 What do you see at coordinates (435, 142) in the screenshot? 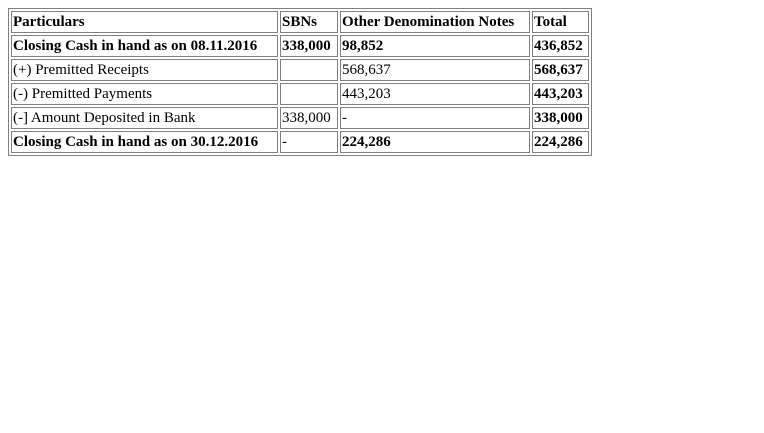
I see `cell-other: 224,286` at bounding box center [435, 142].